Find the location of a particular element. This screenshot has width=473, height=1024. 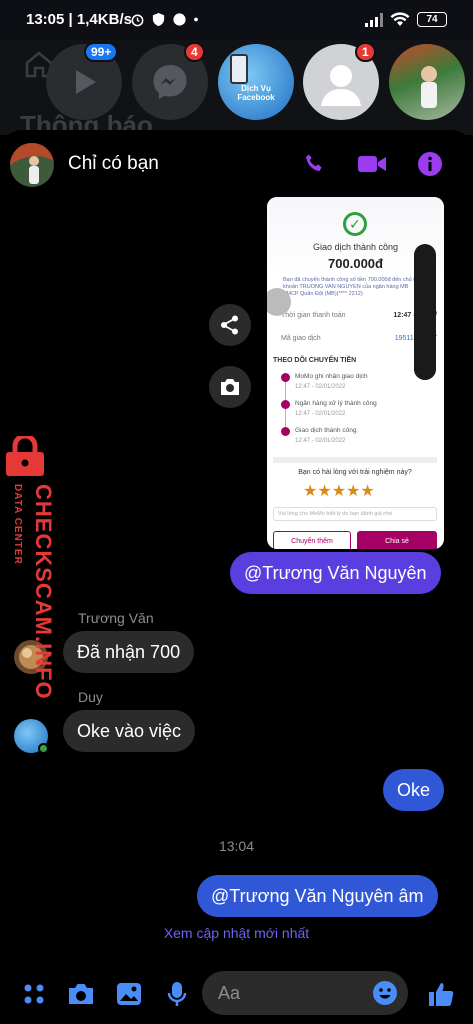

image-icon is located at coordinates (129, 994).